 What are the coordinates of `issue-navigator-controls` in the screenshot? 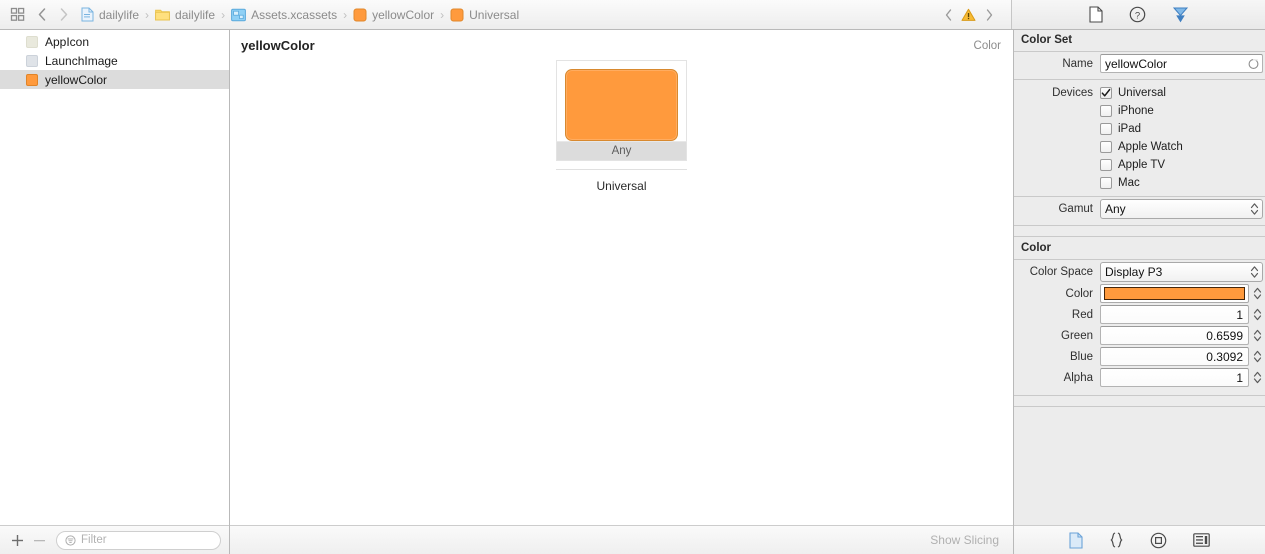 It's located at (972, 15).